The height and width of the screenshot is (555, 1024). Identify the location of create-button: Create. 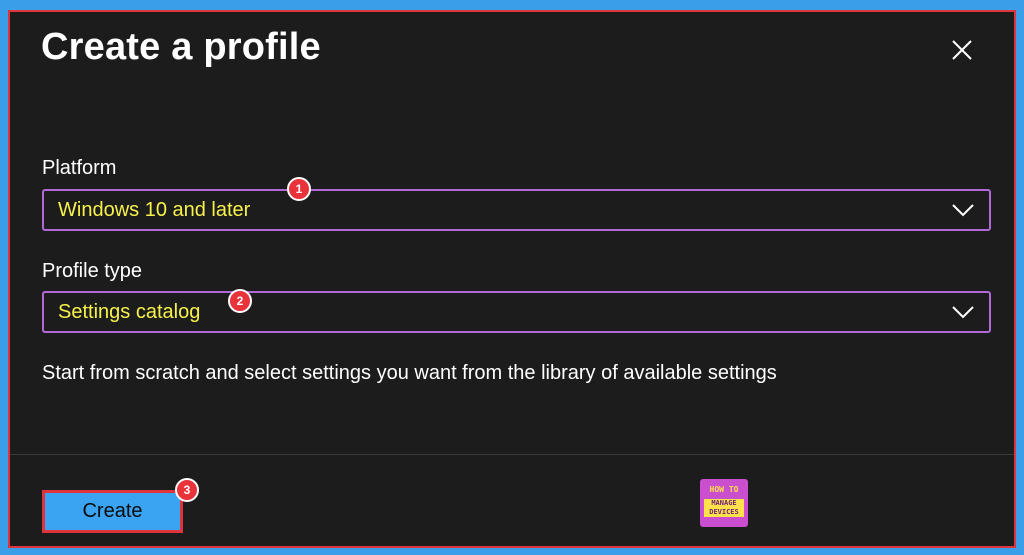
(112, 511).